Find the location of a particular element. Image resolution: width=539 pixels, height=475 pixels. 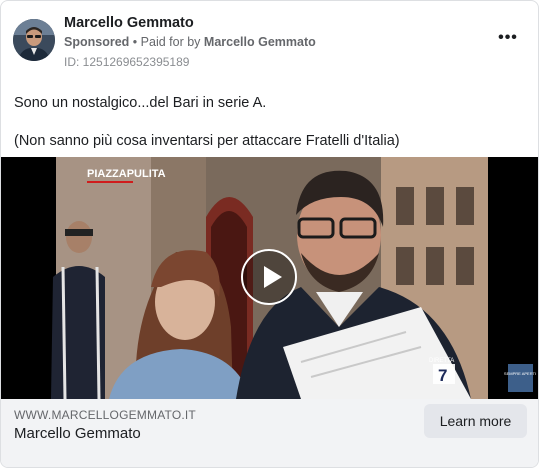

avatar is located at coordinates (34, 40).